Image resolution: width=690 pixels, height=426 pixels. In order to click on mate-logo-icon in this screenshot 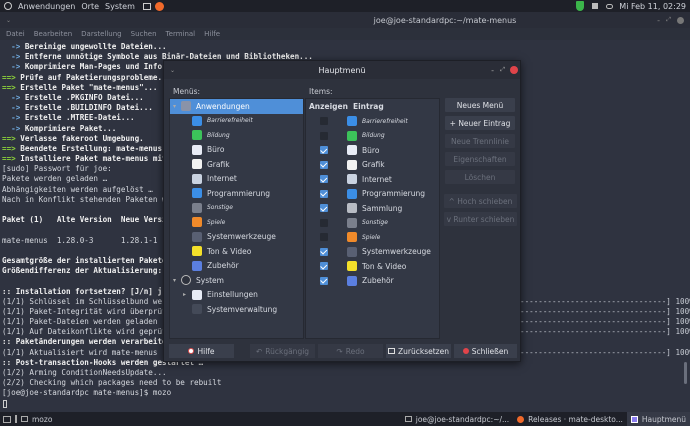, I will do `click(8, 6)`.